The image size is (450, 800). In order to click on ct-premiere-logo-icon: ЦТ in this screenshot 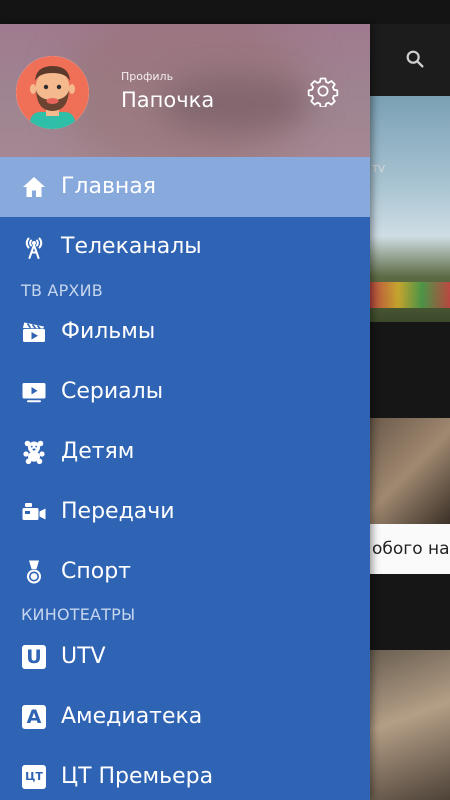, I will do `click(34, 777)`.